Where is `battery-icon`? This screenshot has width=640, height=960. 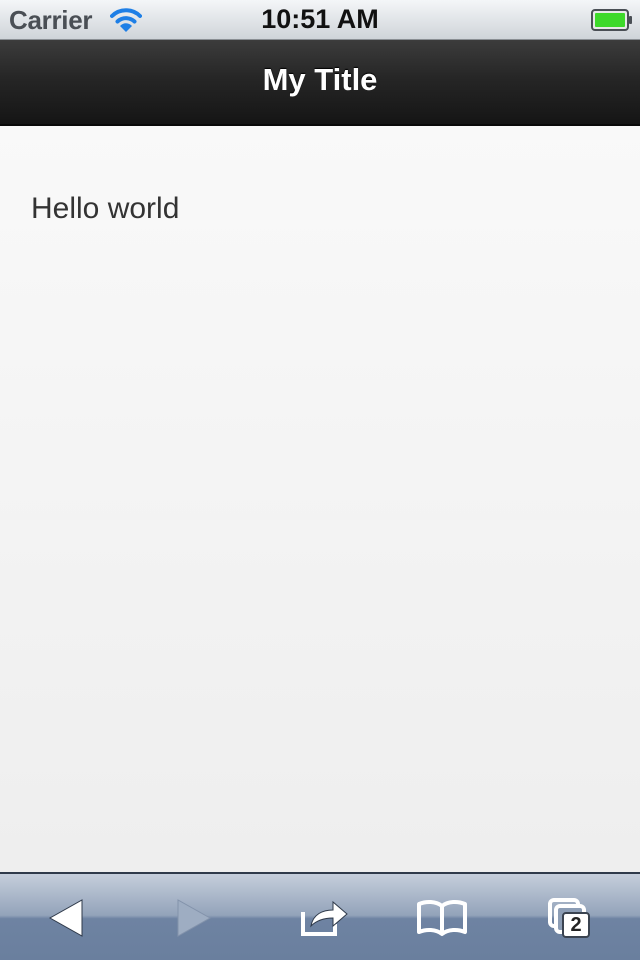 battery-icon is located at coordinates (611, 20).